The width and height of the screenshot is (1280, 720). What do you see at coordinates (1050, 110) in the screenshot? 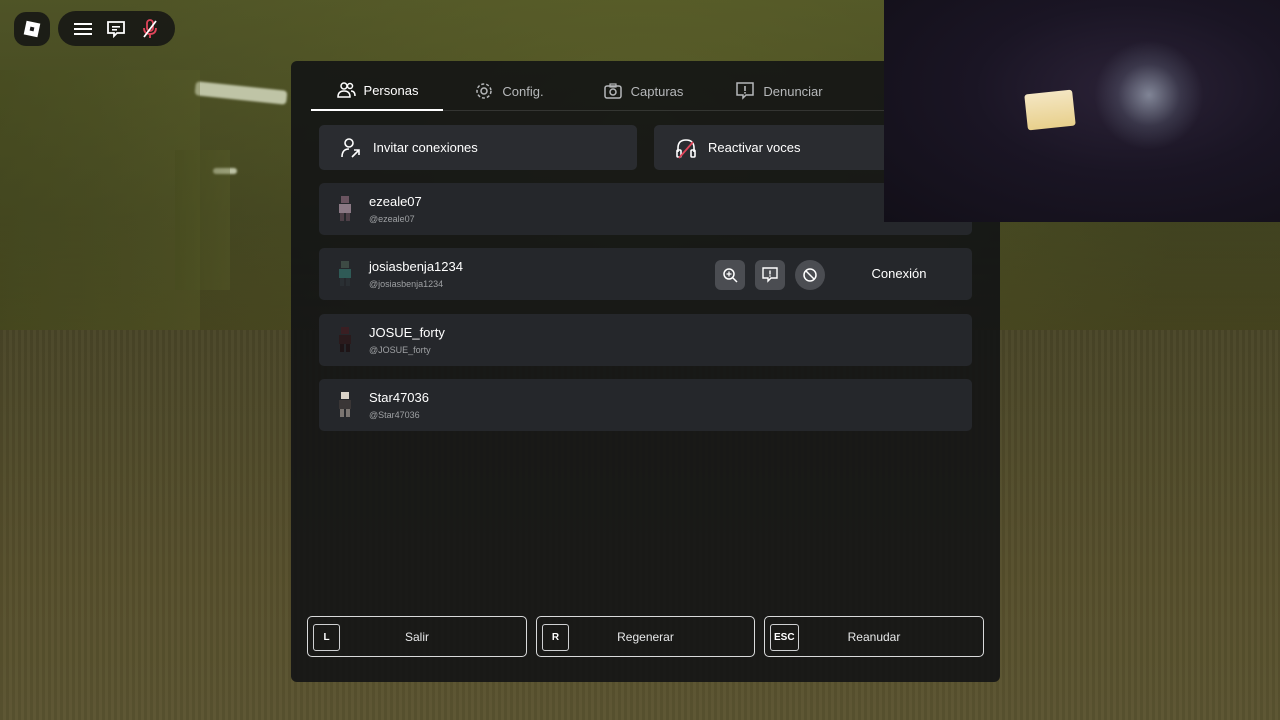
I see `webcam-screen-glow` at bounding box center [1050, 110].